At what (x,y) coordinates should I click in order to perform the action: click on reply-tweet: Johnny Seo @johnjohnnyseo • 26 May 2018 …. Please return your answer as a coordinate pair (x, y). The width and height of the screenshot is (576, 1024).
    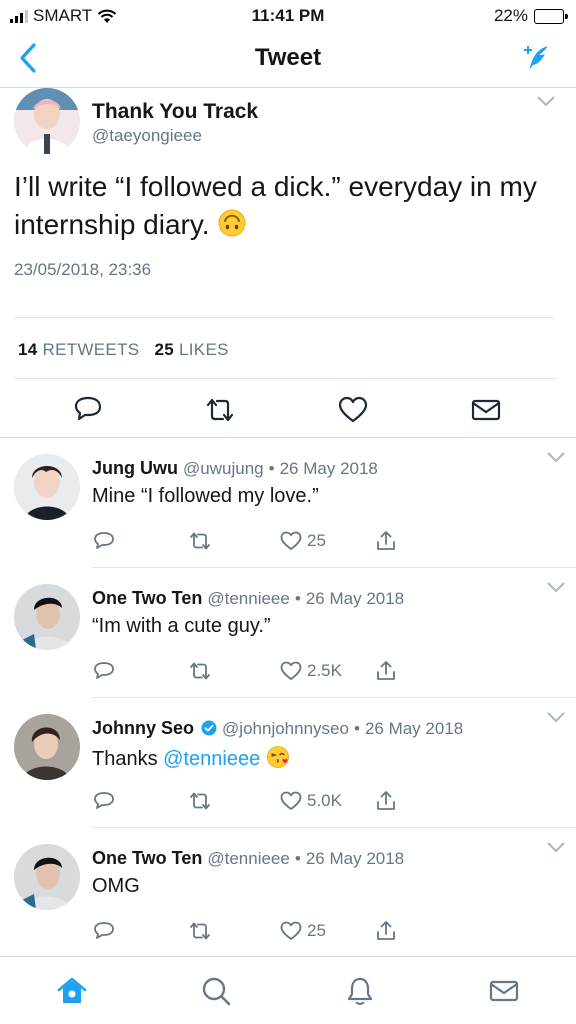
    Looking at the image, I should click on (288, 763).